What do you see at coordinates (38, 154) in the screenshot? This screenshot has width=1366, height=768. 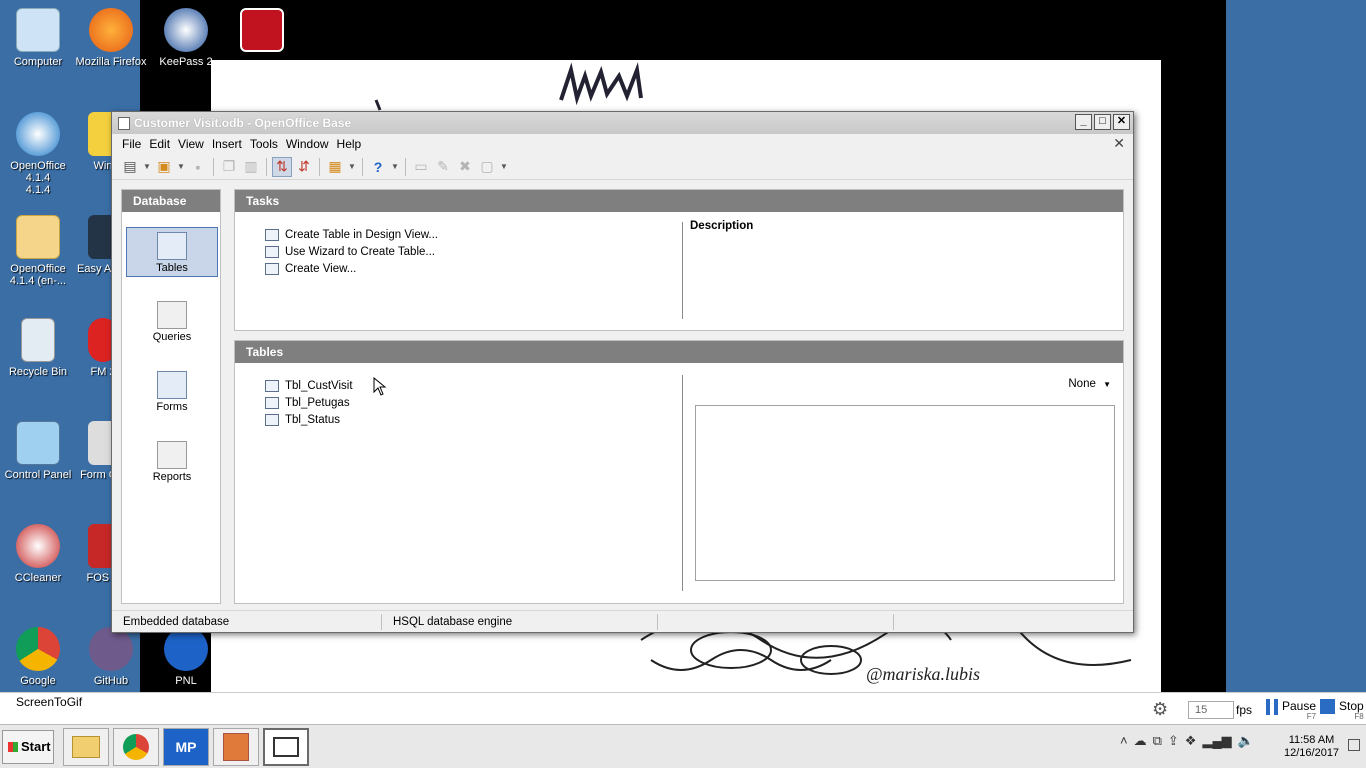 I see `desktop-icon-openoffice: OpenOffice 4.1.4 4.1.4` at bounding box center [38, 154].